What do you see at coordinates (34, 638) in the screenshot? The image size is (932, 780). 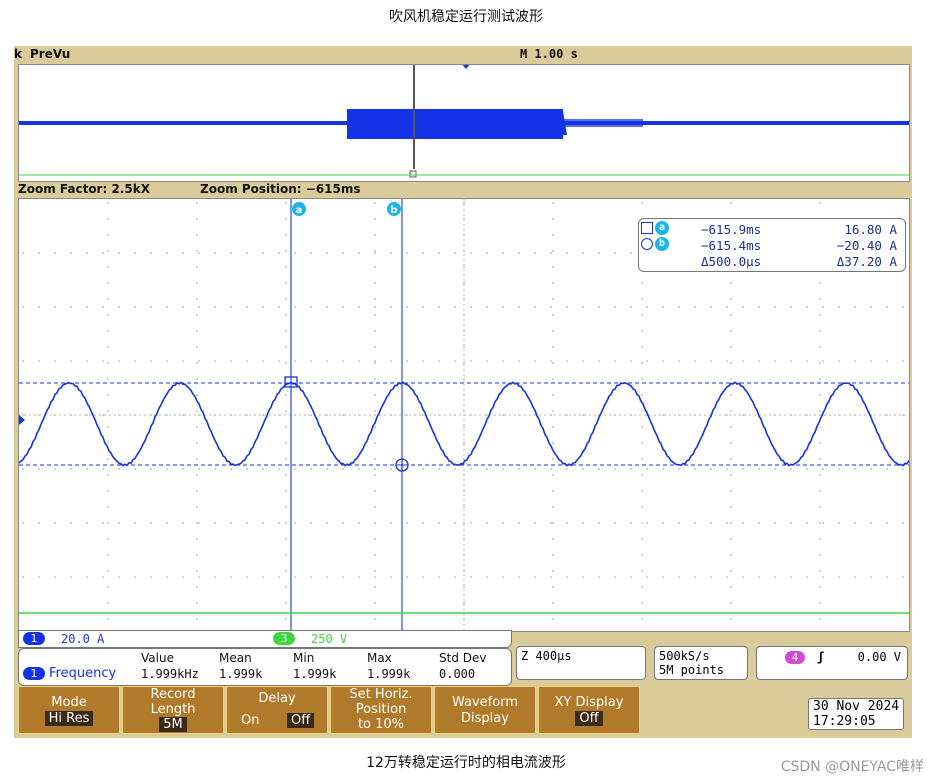 I see `ch1-badge: 1` at bounding box center [34, 638].